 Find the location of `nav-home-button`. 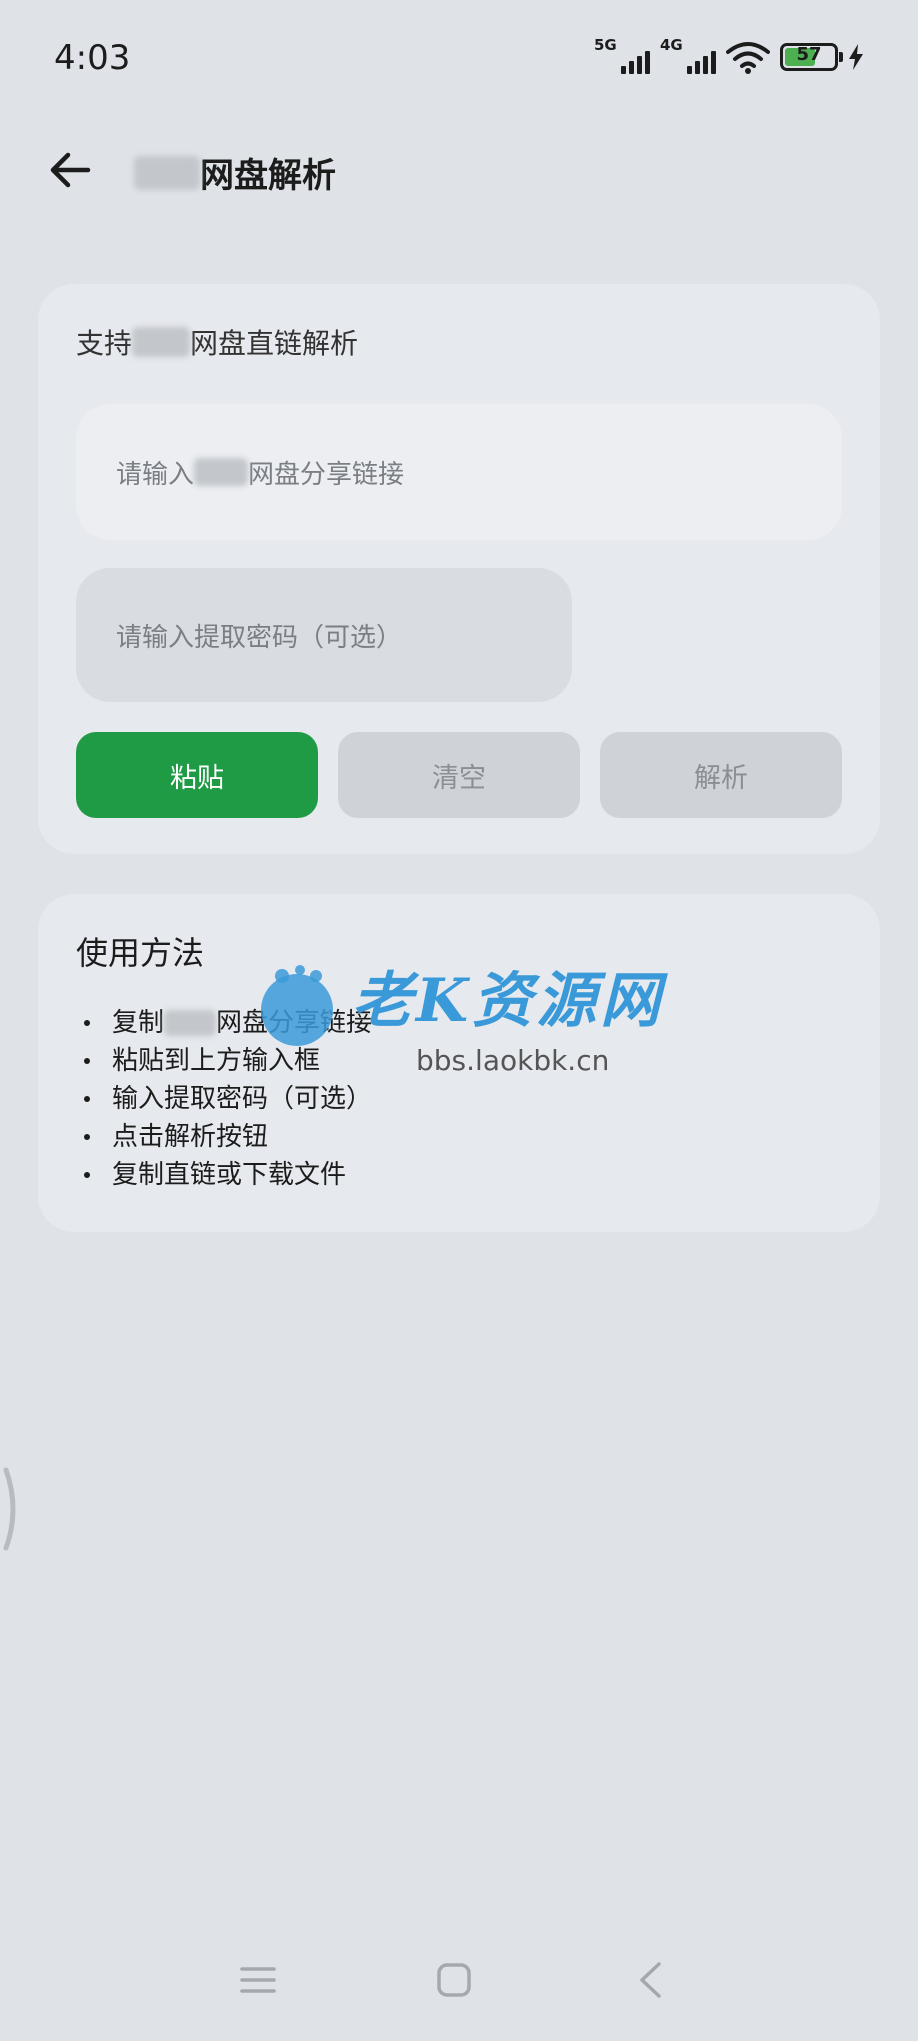

nav-home-button is located at coordinates (454, 1980).